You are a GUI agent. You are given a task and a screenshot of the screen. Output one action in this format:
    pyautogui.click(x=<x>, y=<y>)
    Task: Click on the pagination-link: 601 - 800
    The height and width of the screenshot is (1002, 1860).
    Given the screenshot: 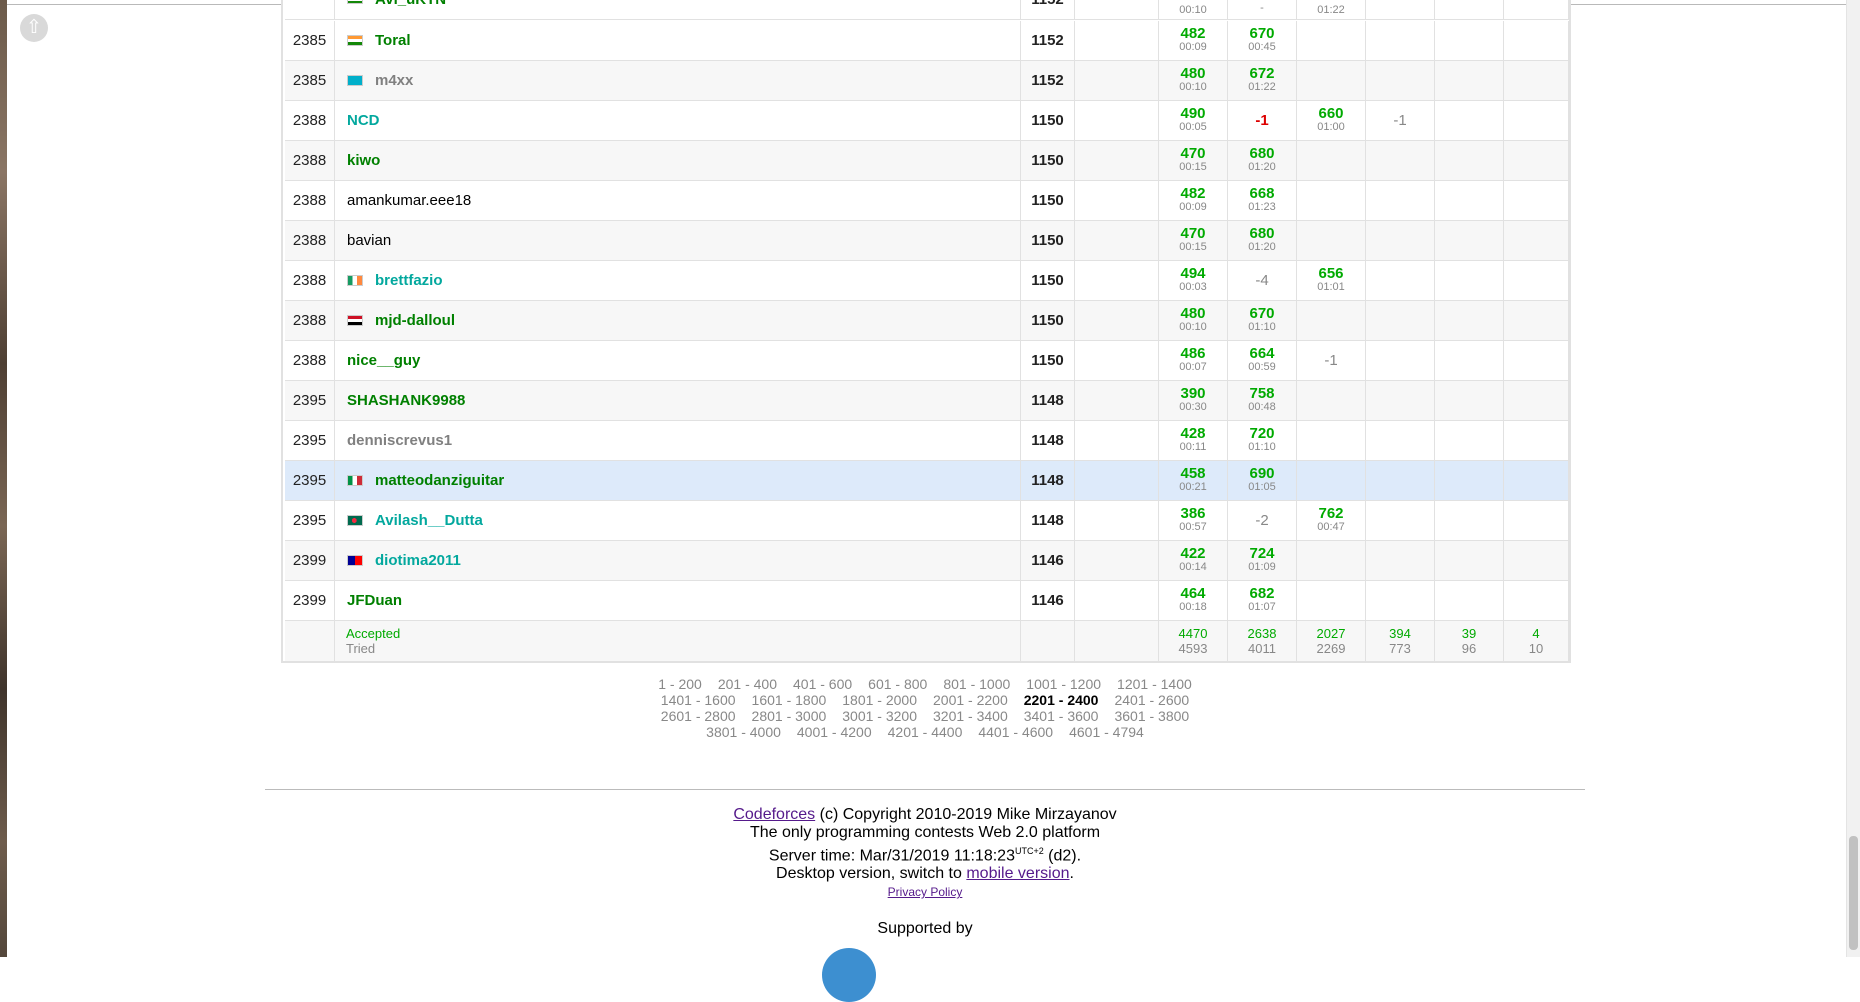 What is the action you would take?
    pyautogui.click(x=897, y=684)
    